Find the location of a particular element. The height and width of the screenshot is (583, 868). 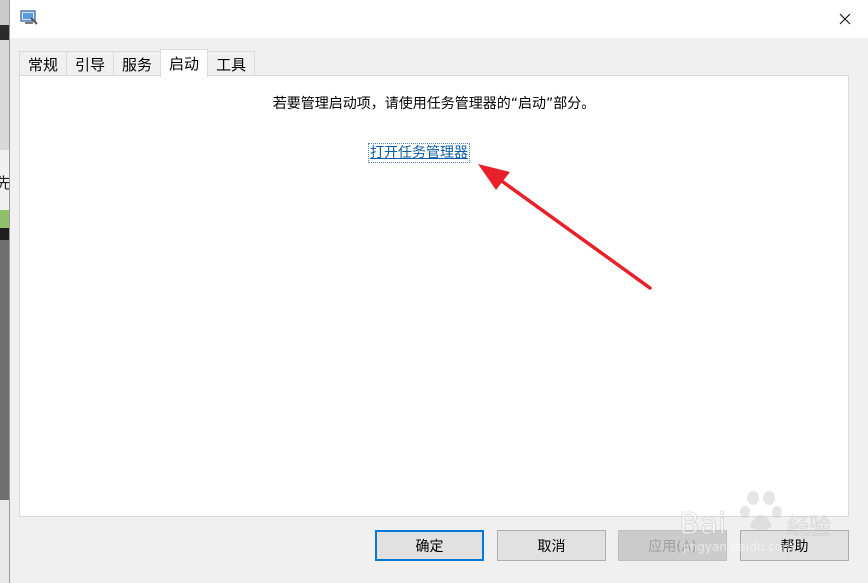

tab-label: 服务 is located at coordinates (137, 64).